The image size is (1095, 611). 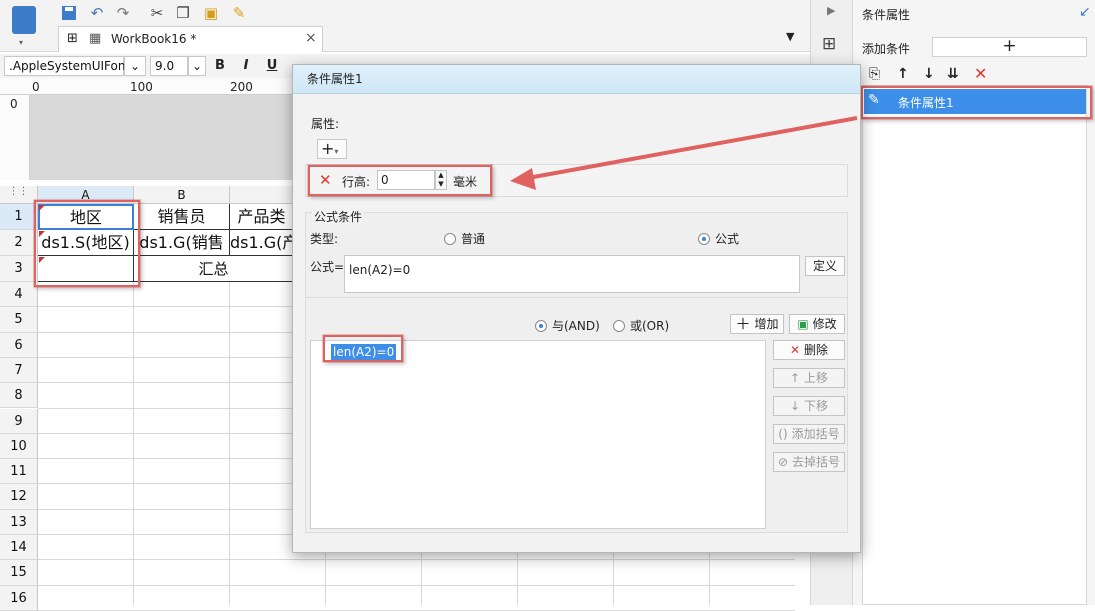 I want to click on annotation-arrow, so click(x=684, y=153).